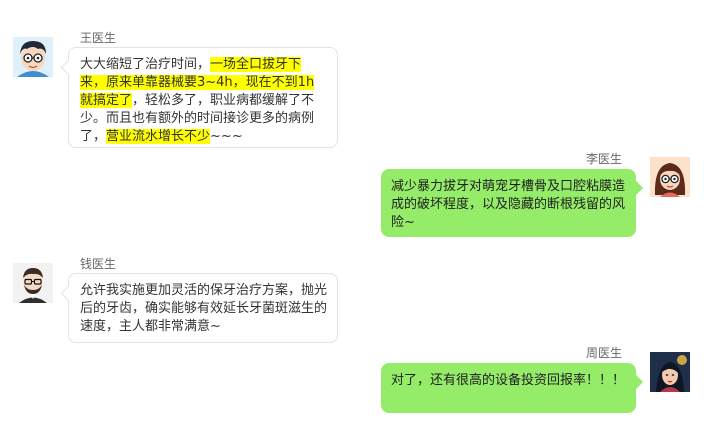 This screenshot has width=725, height=429. I want to click on sender-name: 王医生, so click(98, 38).